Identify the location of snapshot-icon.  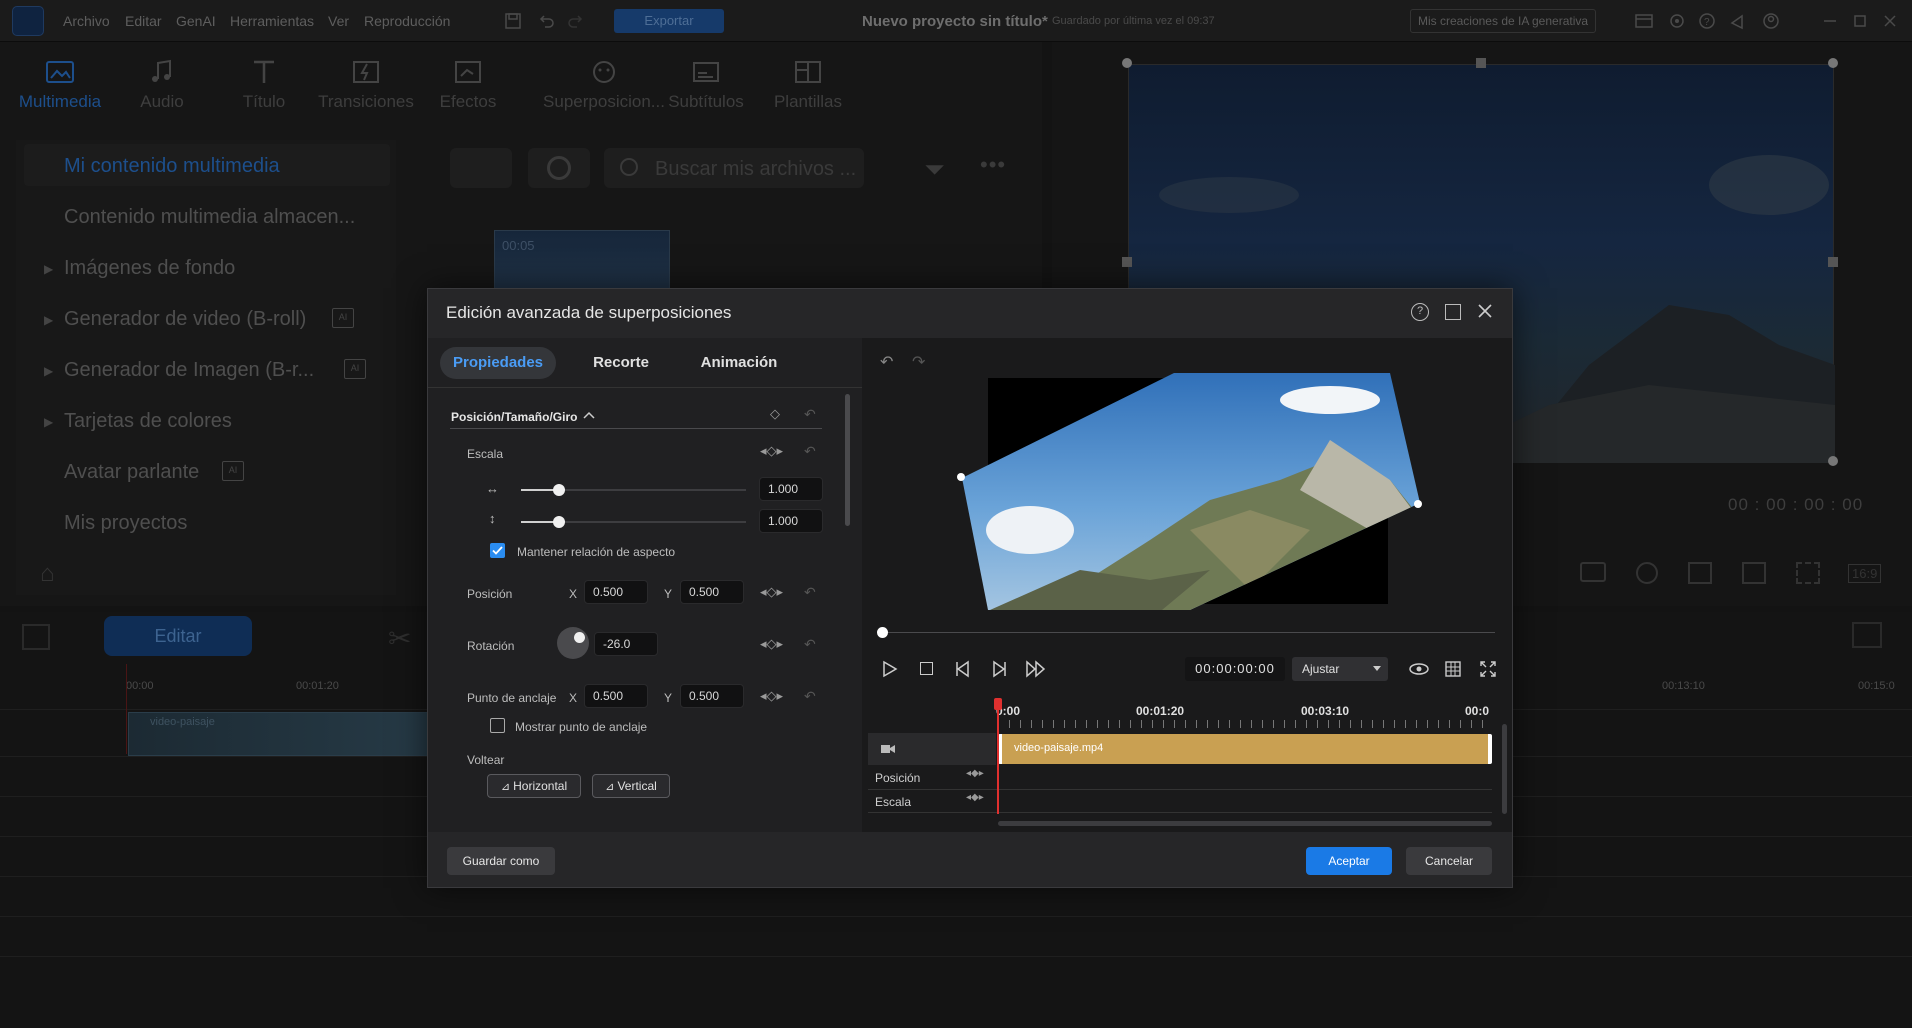
(1593, 572).